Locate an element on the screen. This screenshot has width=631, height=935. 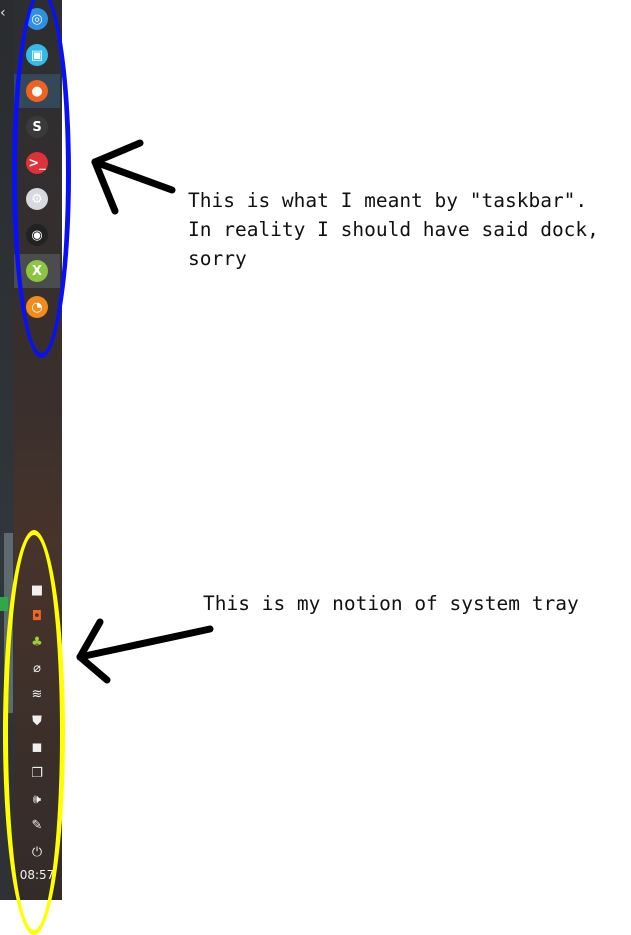
tray-clipboard: ⌀ is located at coordinates (37, 669).